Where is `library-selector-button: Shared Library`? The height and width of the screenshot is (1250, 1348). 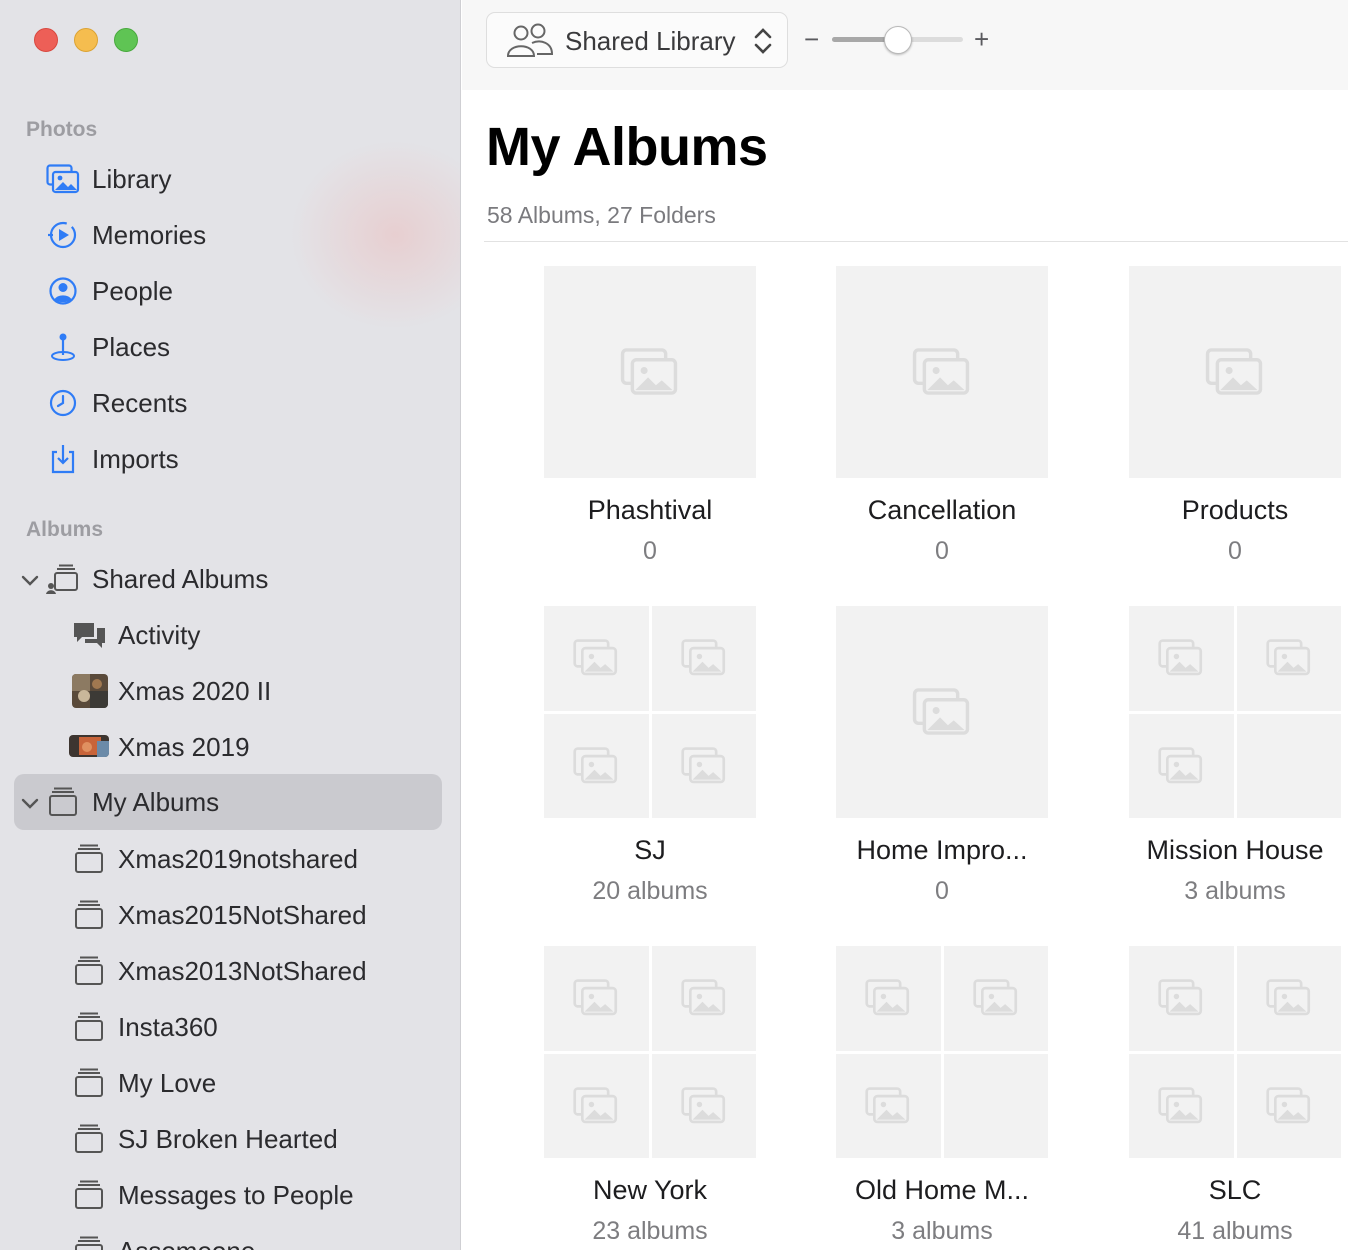
library-selector-button: Shared Library is located at coordinates (637, 40).